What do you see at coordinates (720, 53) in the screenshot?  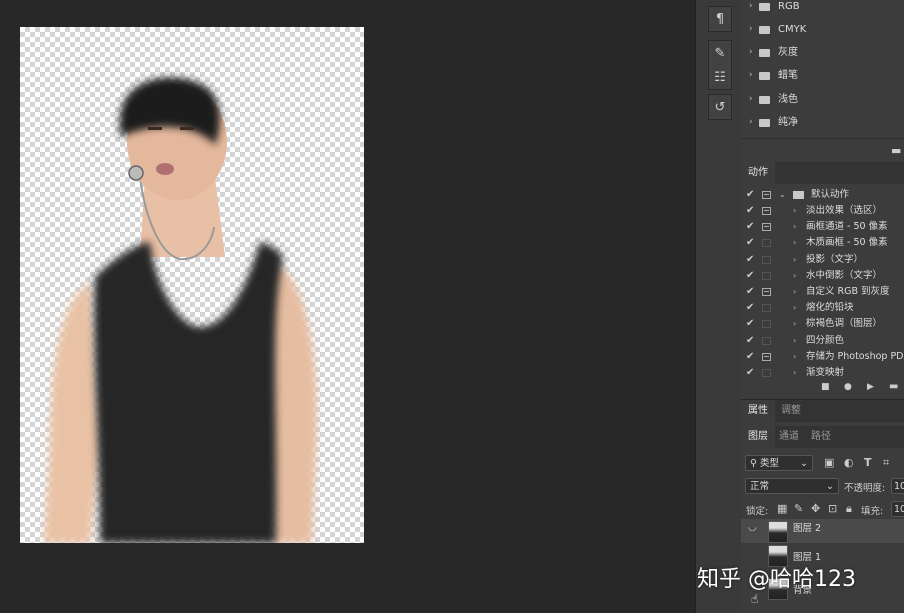 I see `brush-settings-icon: ✎` at bounding box center [720, 53].